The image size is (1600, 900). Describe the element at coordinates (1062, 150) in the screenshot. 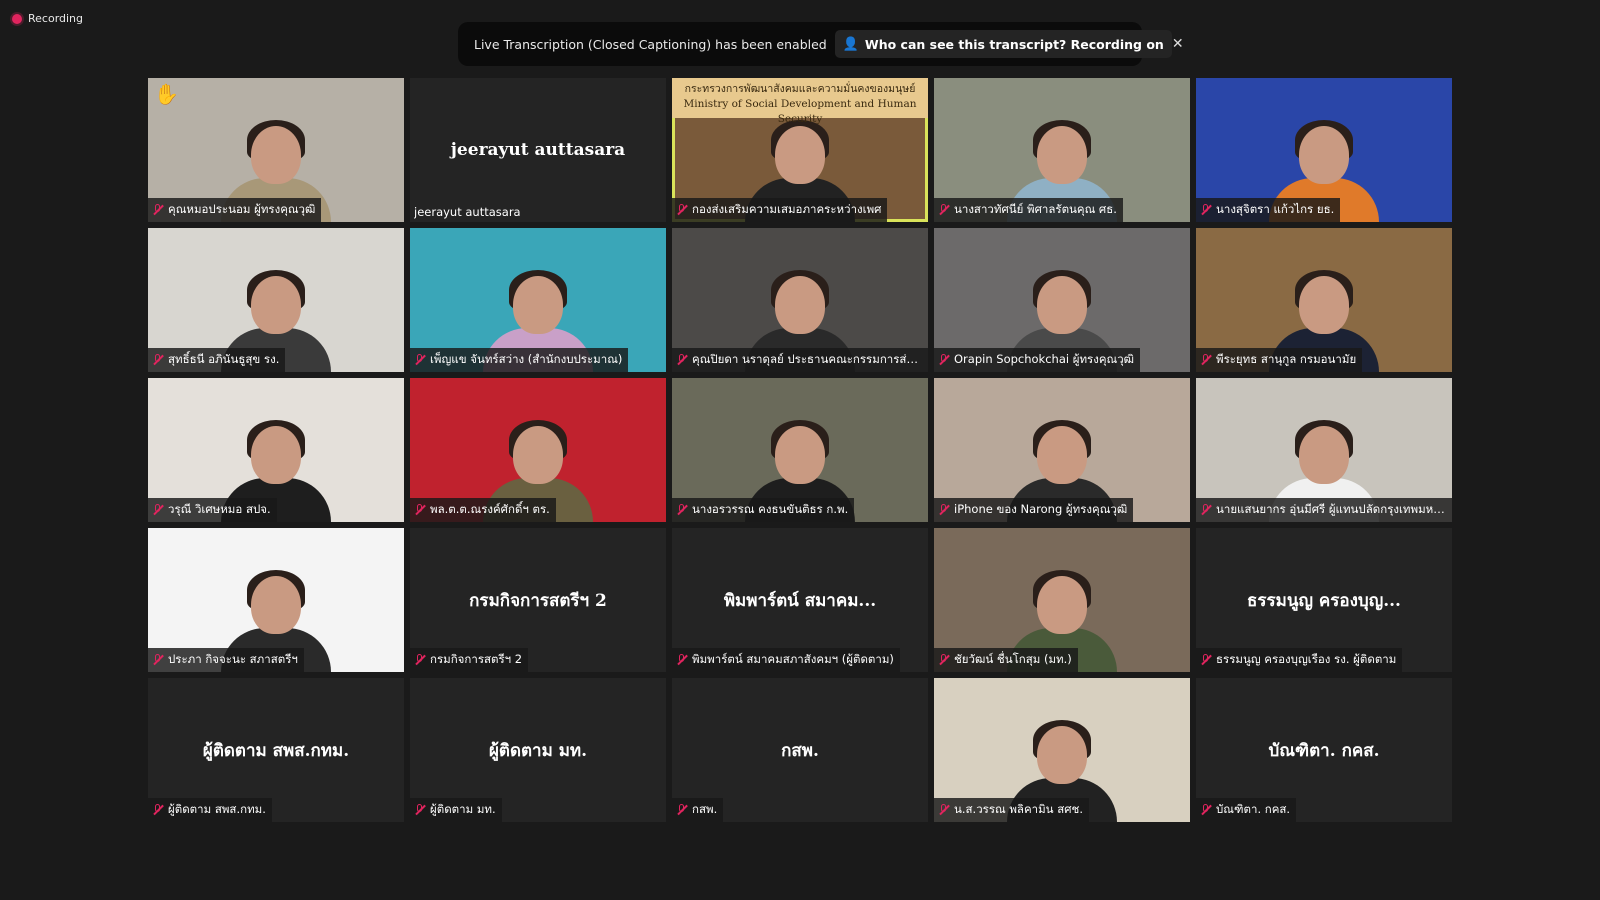

I see `participant-tile: นางสาวทัศนีย์ พิศาลรัตนคุณ ศธ.` at that location.